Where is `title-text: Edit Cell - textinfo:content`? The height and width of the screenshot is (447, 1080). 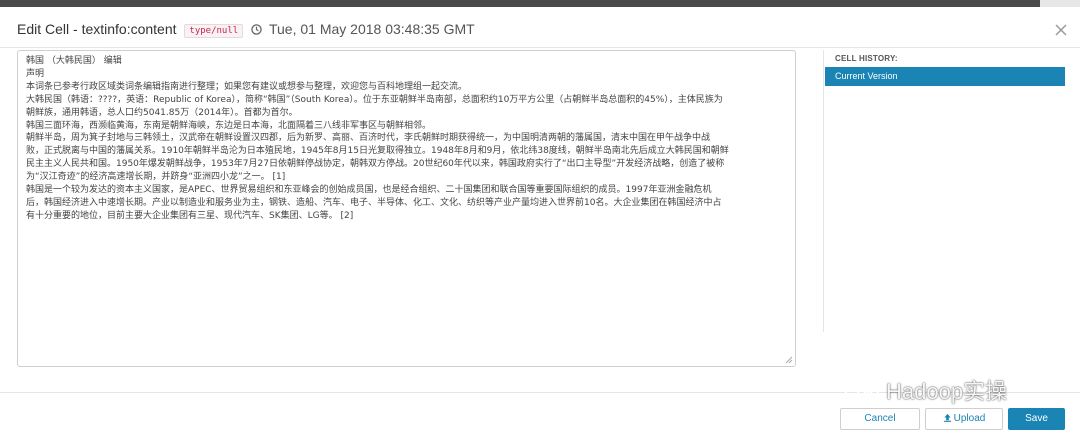 title-text: Edit Cell - textinfo:content is located at coordinates (97, 29).